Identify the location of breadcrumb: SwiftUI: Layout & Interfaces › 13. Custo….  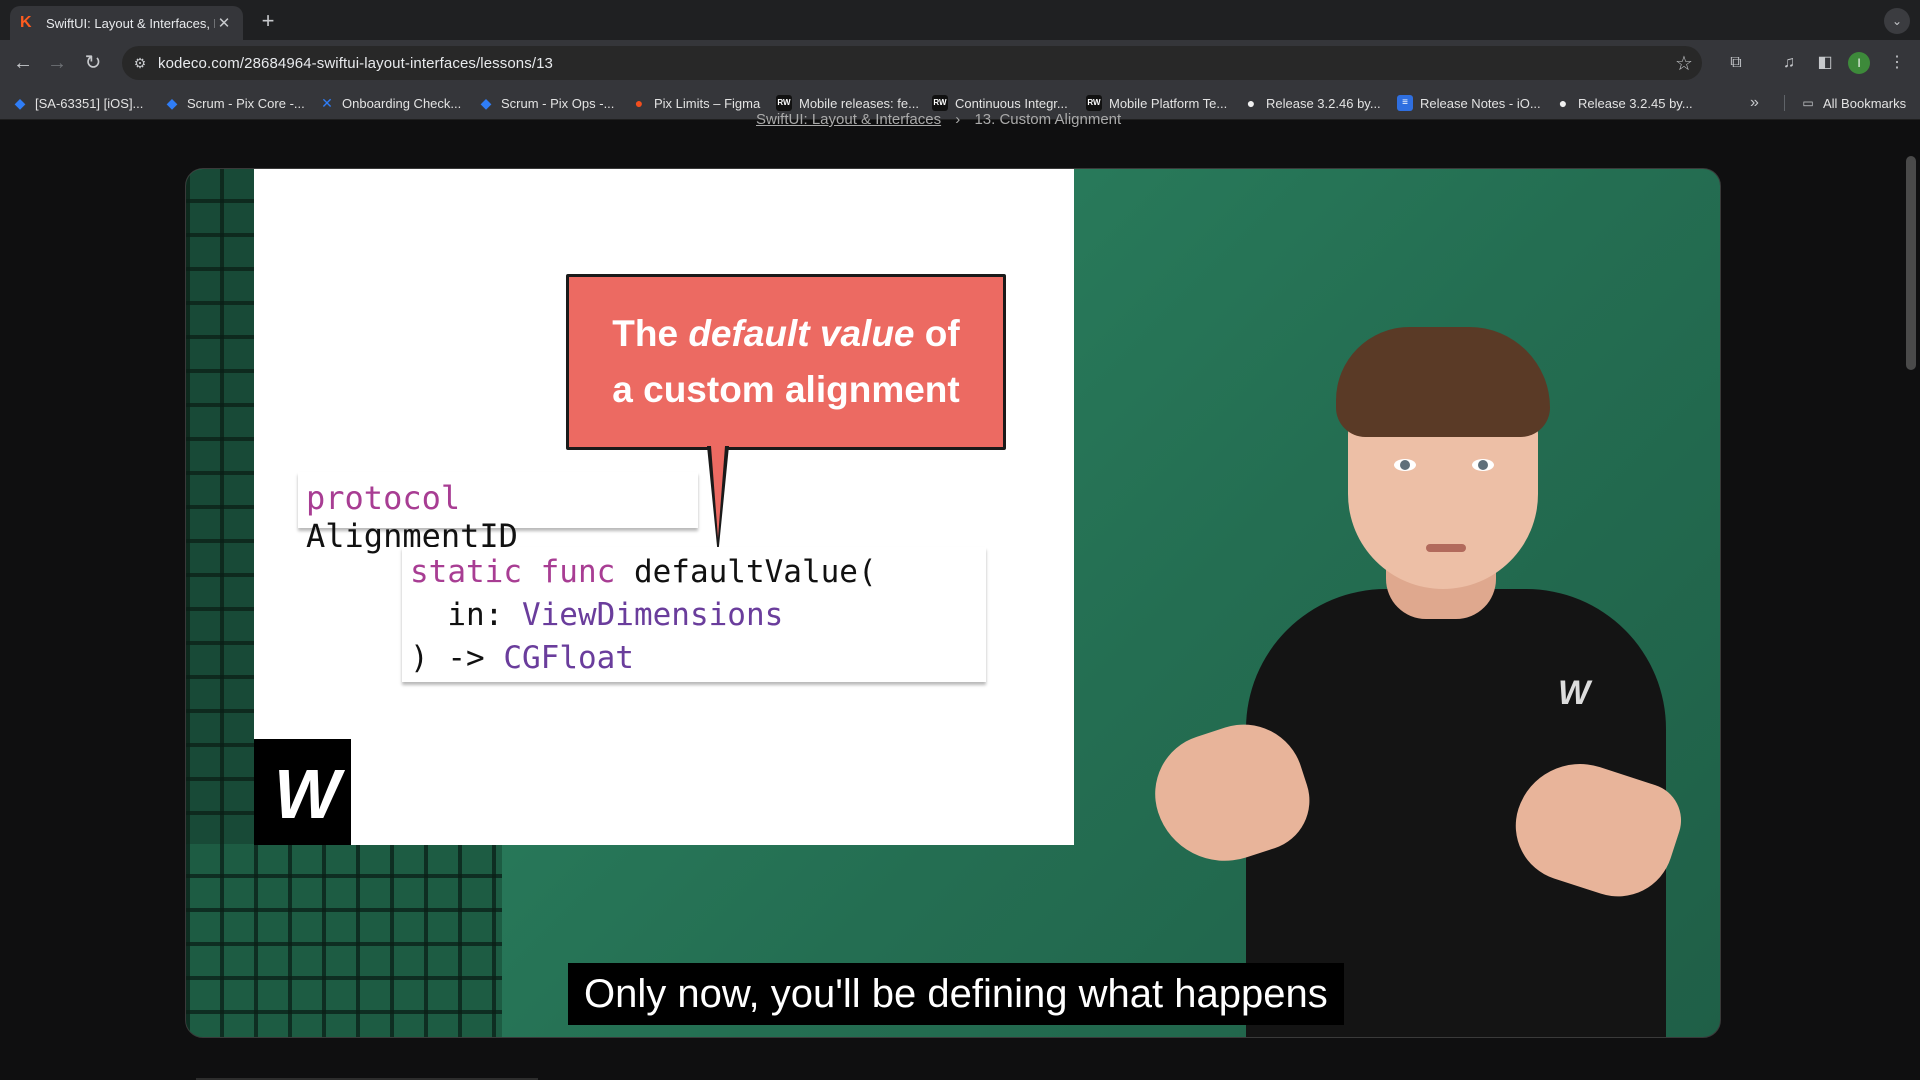
(938, 119).